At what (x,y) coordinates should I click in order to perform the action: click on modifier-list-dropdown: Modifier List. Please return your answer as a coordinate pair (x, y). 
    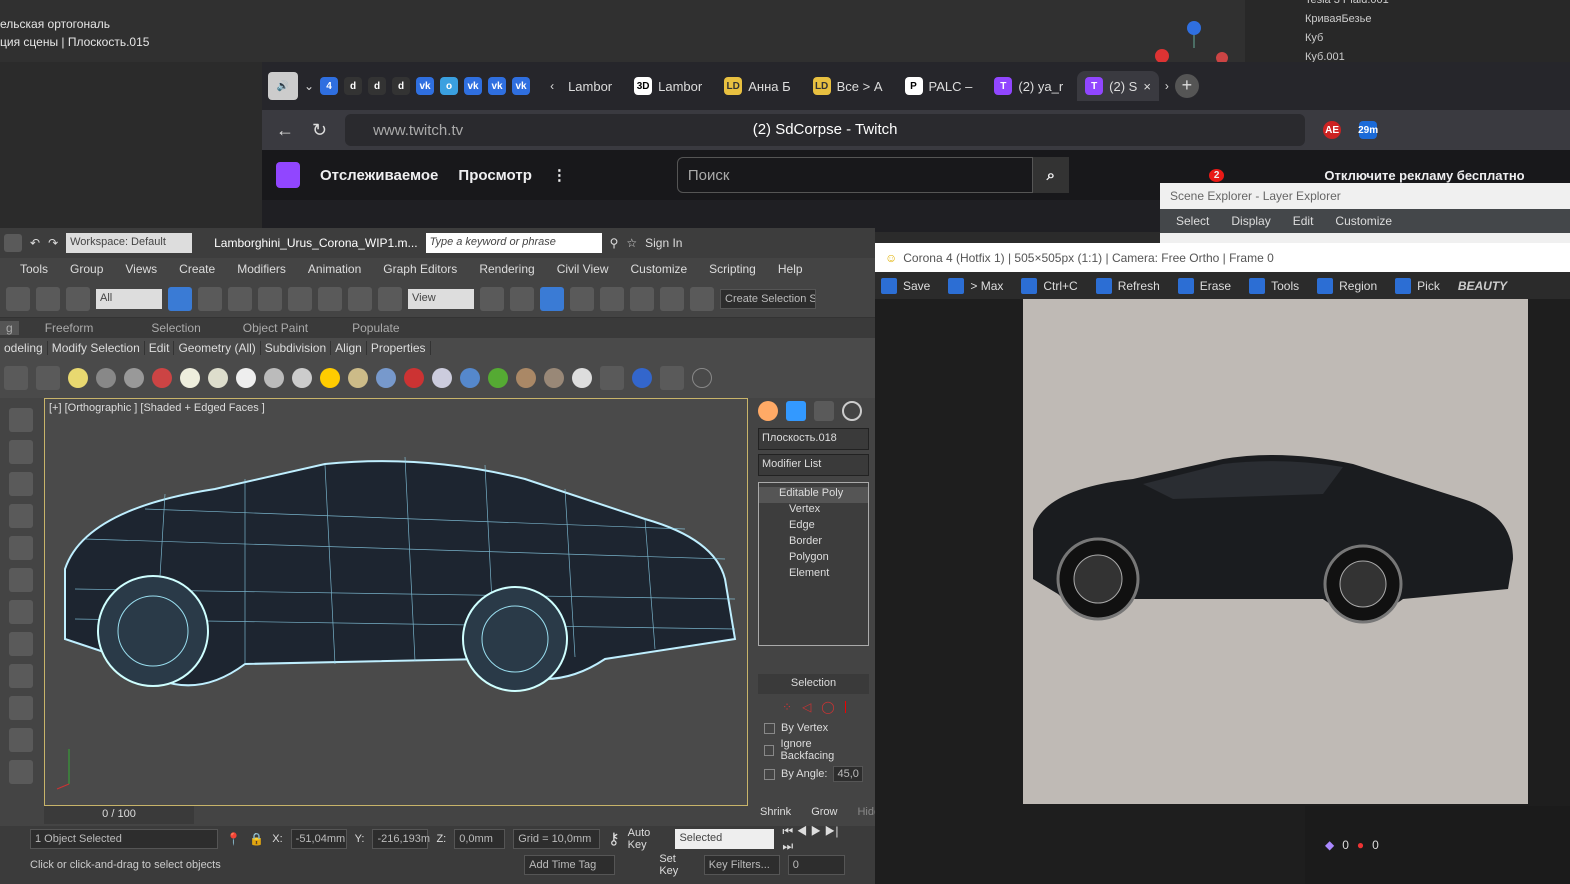
    Looking at the image, I should click on (813, 465).